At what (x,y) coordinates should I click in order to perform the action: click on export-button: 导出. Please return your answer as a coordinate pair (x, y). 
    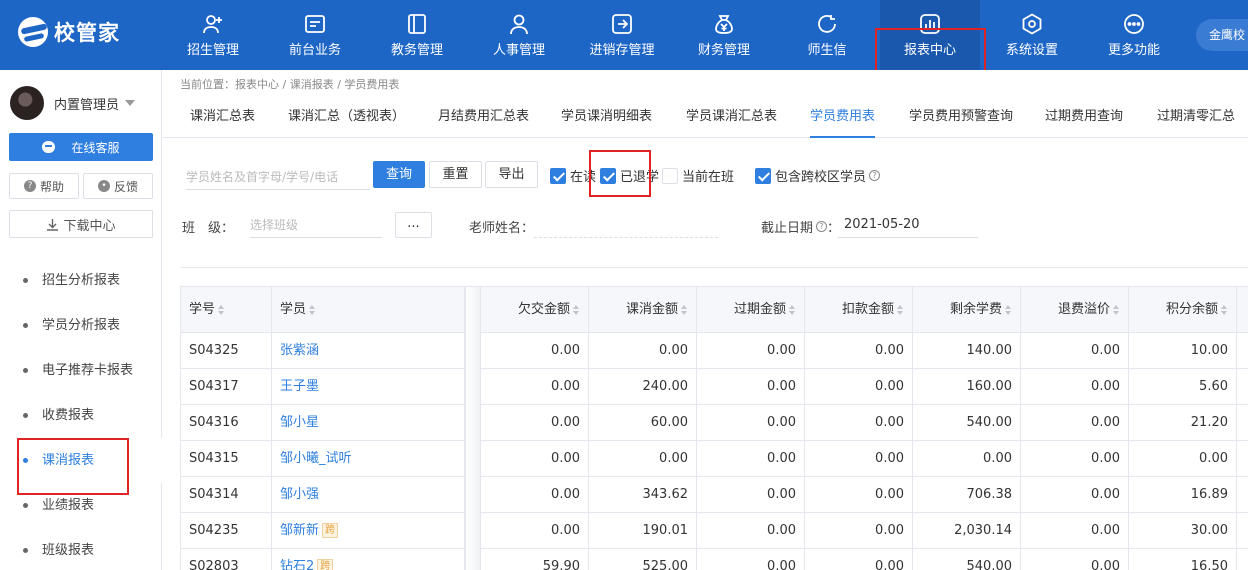
    Looking at the image, I should click on (511, 174).